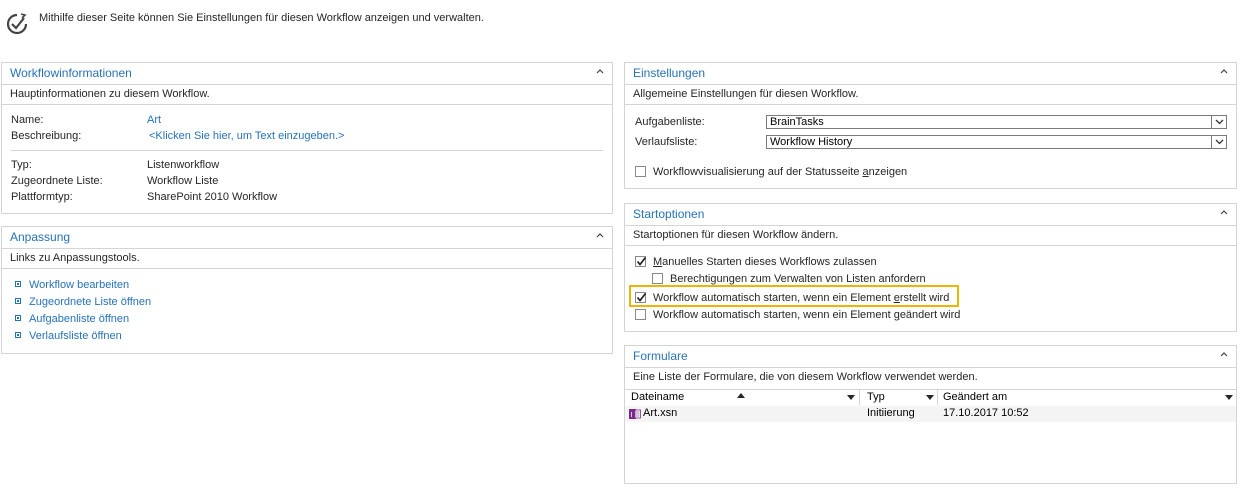 The height and width of the screenshot is (489, 1248). I want to click on table-row: I Art.xsn Initiierung 17.10.2017 10:52, so click(930, 414).